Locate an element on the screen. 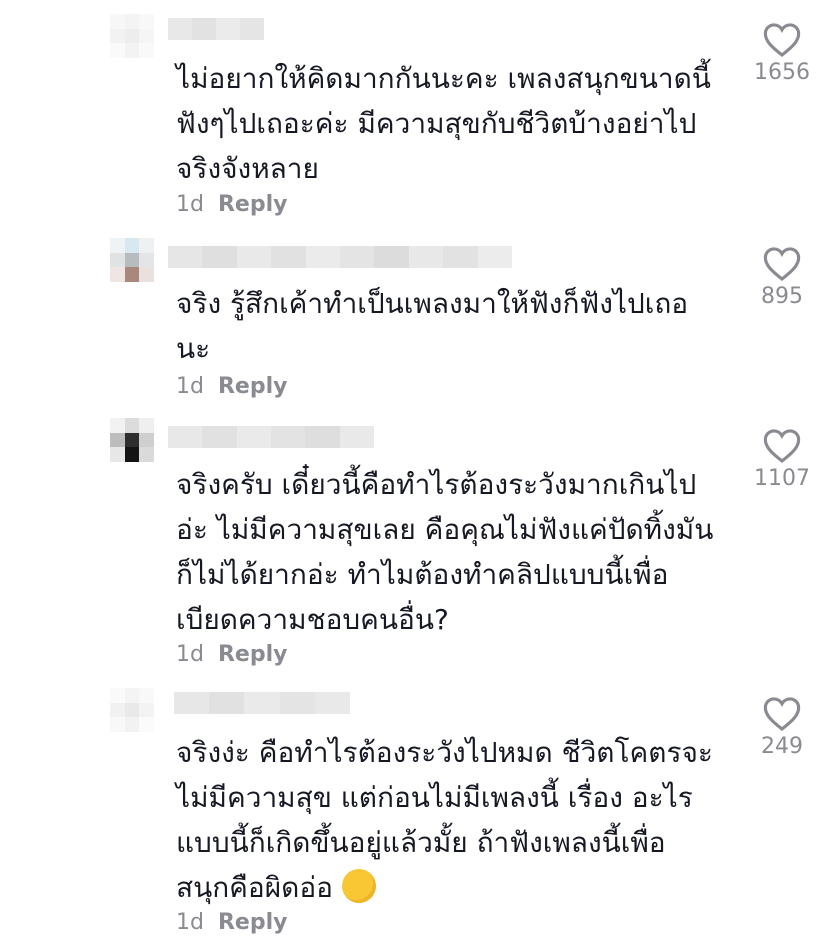  relieved-face-emoji is located at coordinates (358, 886).